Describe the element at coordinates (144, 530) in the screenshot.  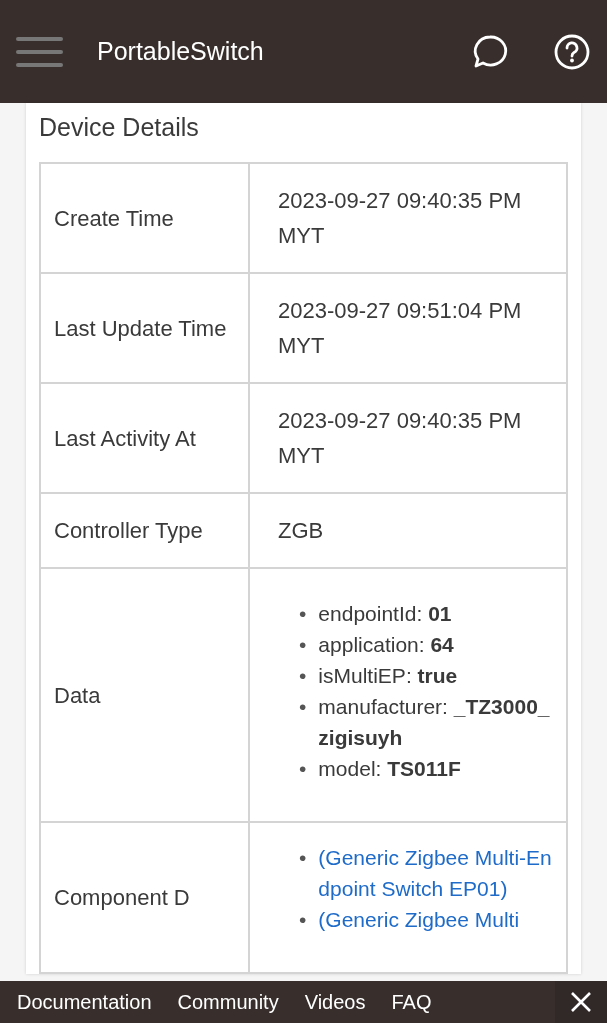
I see `row-label: Controller Type` at that location.